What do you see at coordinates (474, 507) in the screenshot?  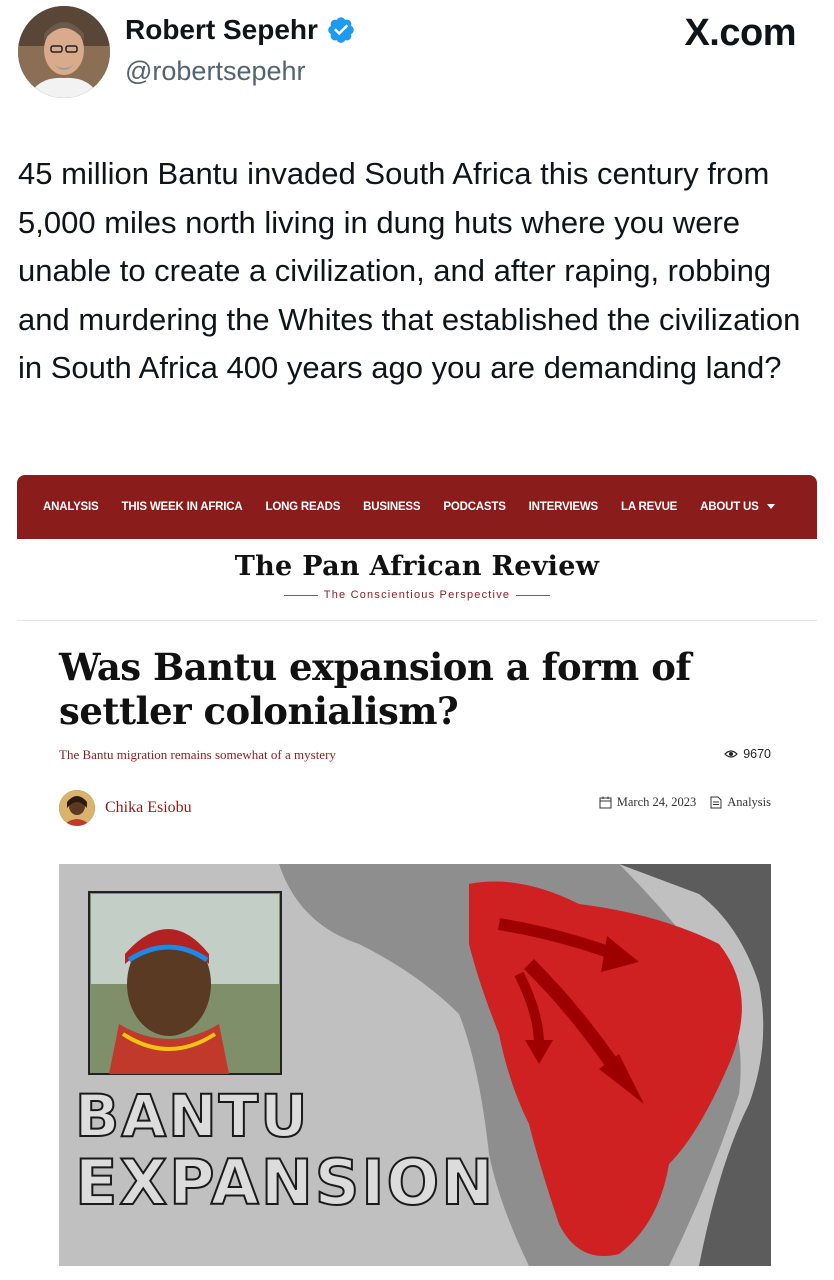 I see `nav-item-podcasts: PODCASTS` at bounding box center [474, 507].